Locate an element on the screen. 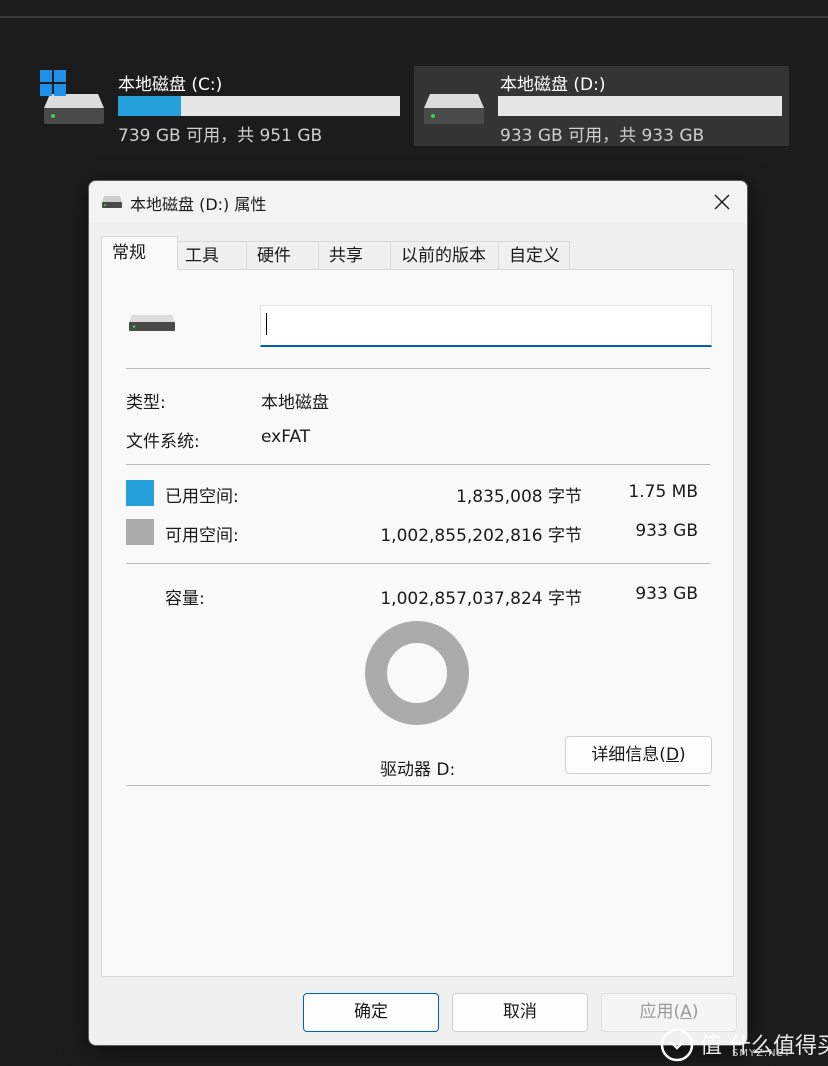  drive-free-text: 933 GB 可用，共 933 GB is located at coordinates (602, 136).